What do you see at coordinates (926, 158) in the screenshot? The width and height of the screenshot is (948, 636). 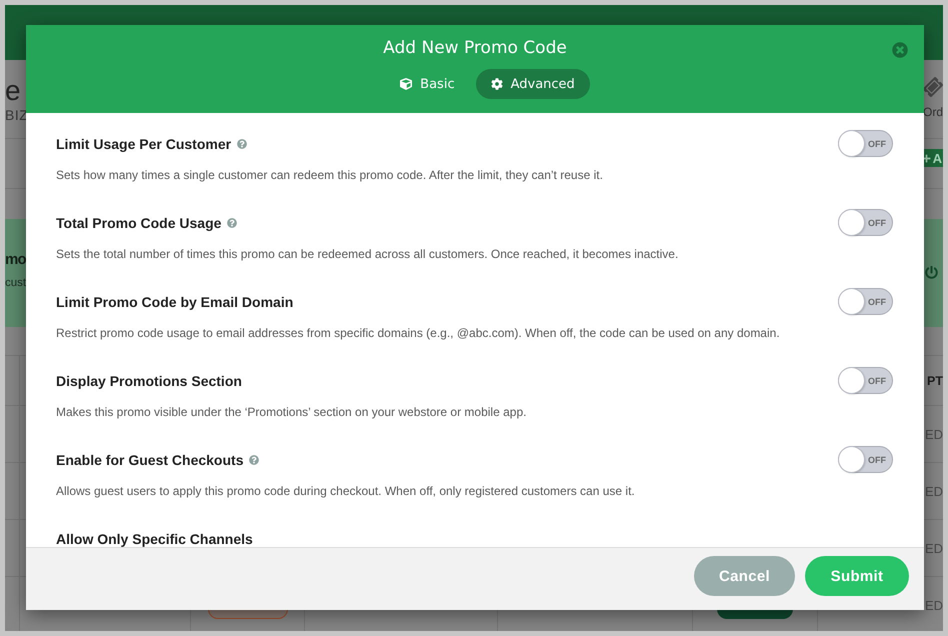 I see `plus-icon` at bounding box center [926, 158].